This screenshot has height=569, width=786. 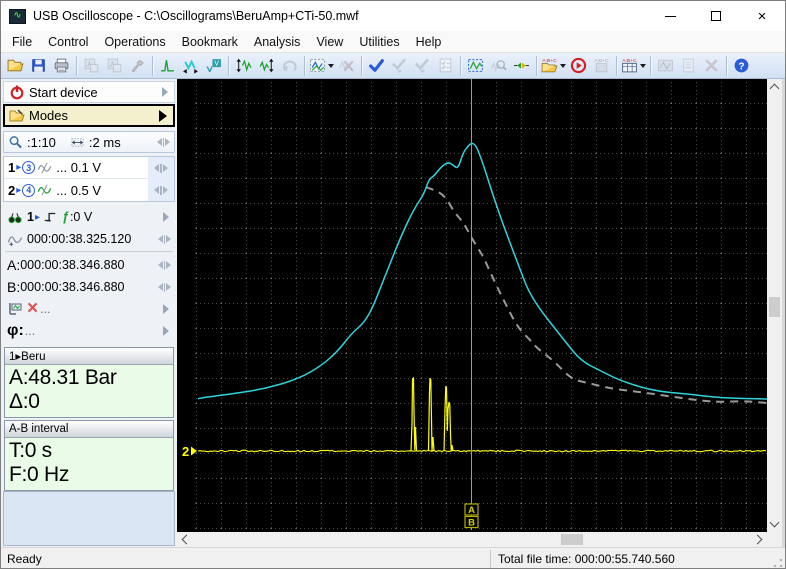 What do you see at coordinates (164, 239) in the screenshot?
I see `sync-nav-arrows` at bounding box center [164, 239].